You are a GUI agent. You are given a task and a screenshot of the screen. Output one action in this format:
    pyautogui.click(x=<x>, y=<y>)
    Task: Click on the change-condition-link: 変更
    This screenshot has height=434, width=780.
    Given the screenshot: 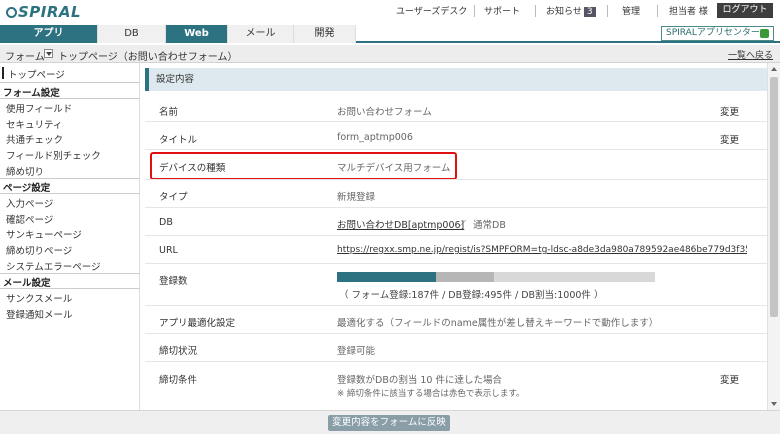 What is the action you would take?
    pyautogui.click(x=729, y=379)
    